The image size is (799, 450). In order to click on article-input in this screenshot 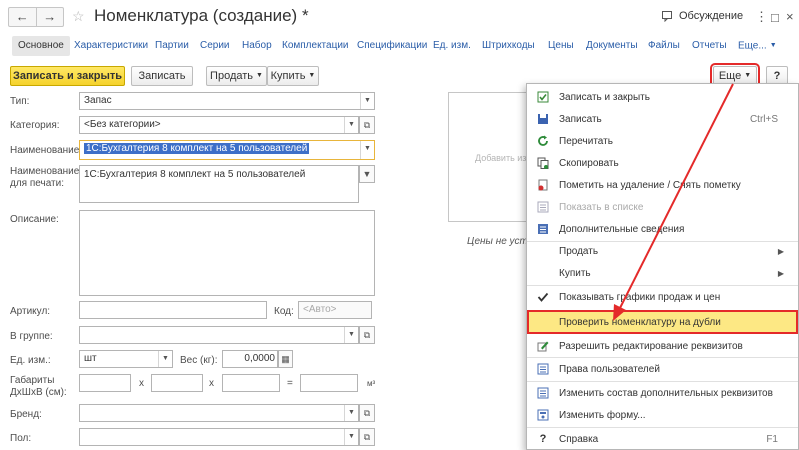, I will do `click(173, 310)`.